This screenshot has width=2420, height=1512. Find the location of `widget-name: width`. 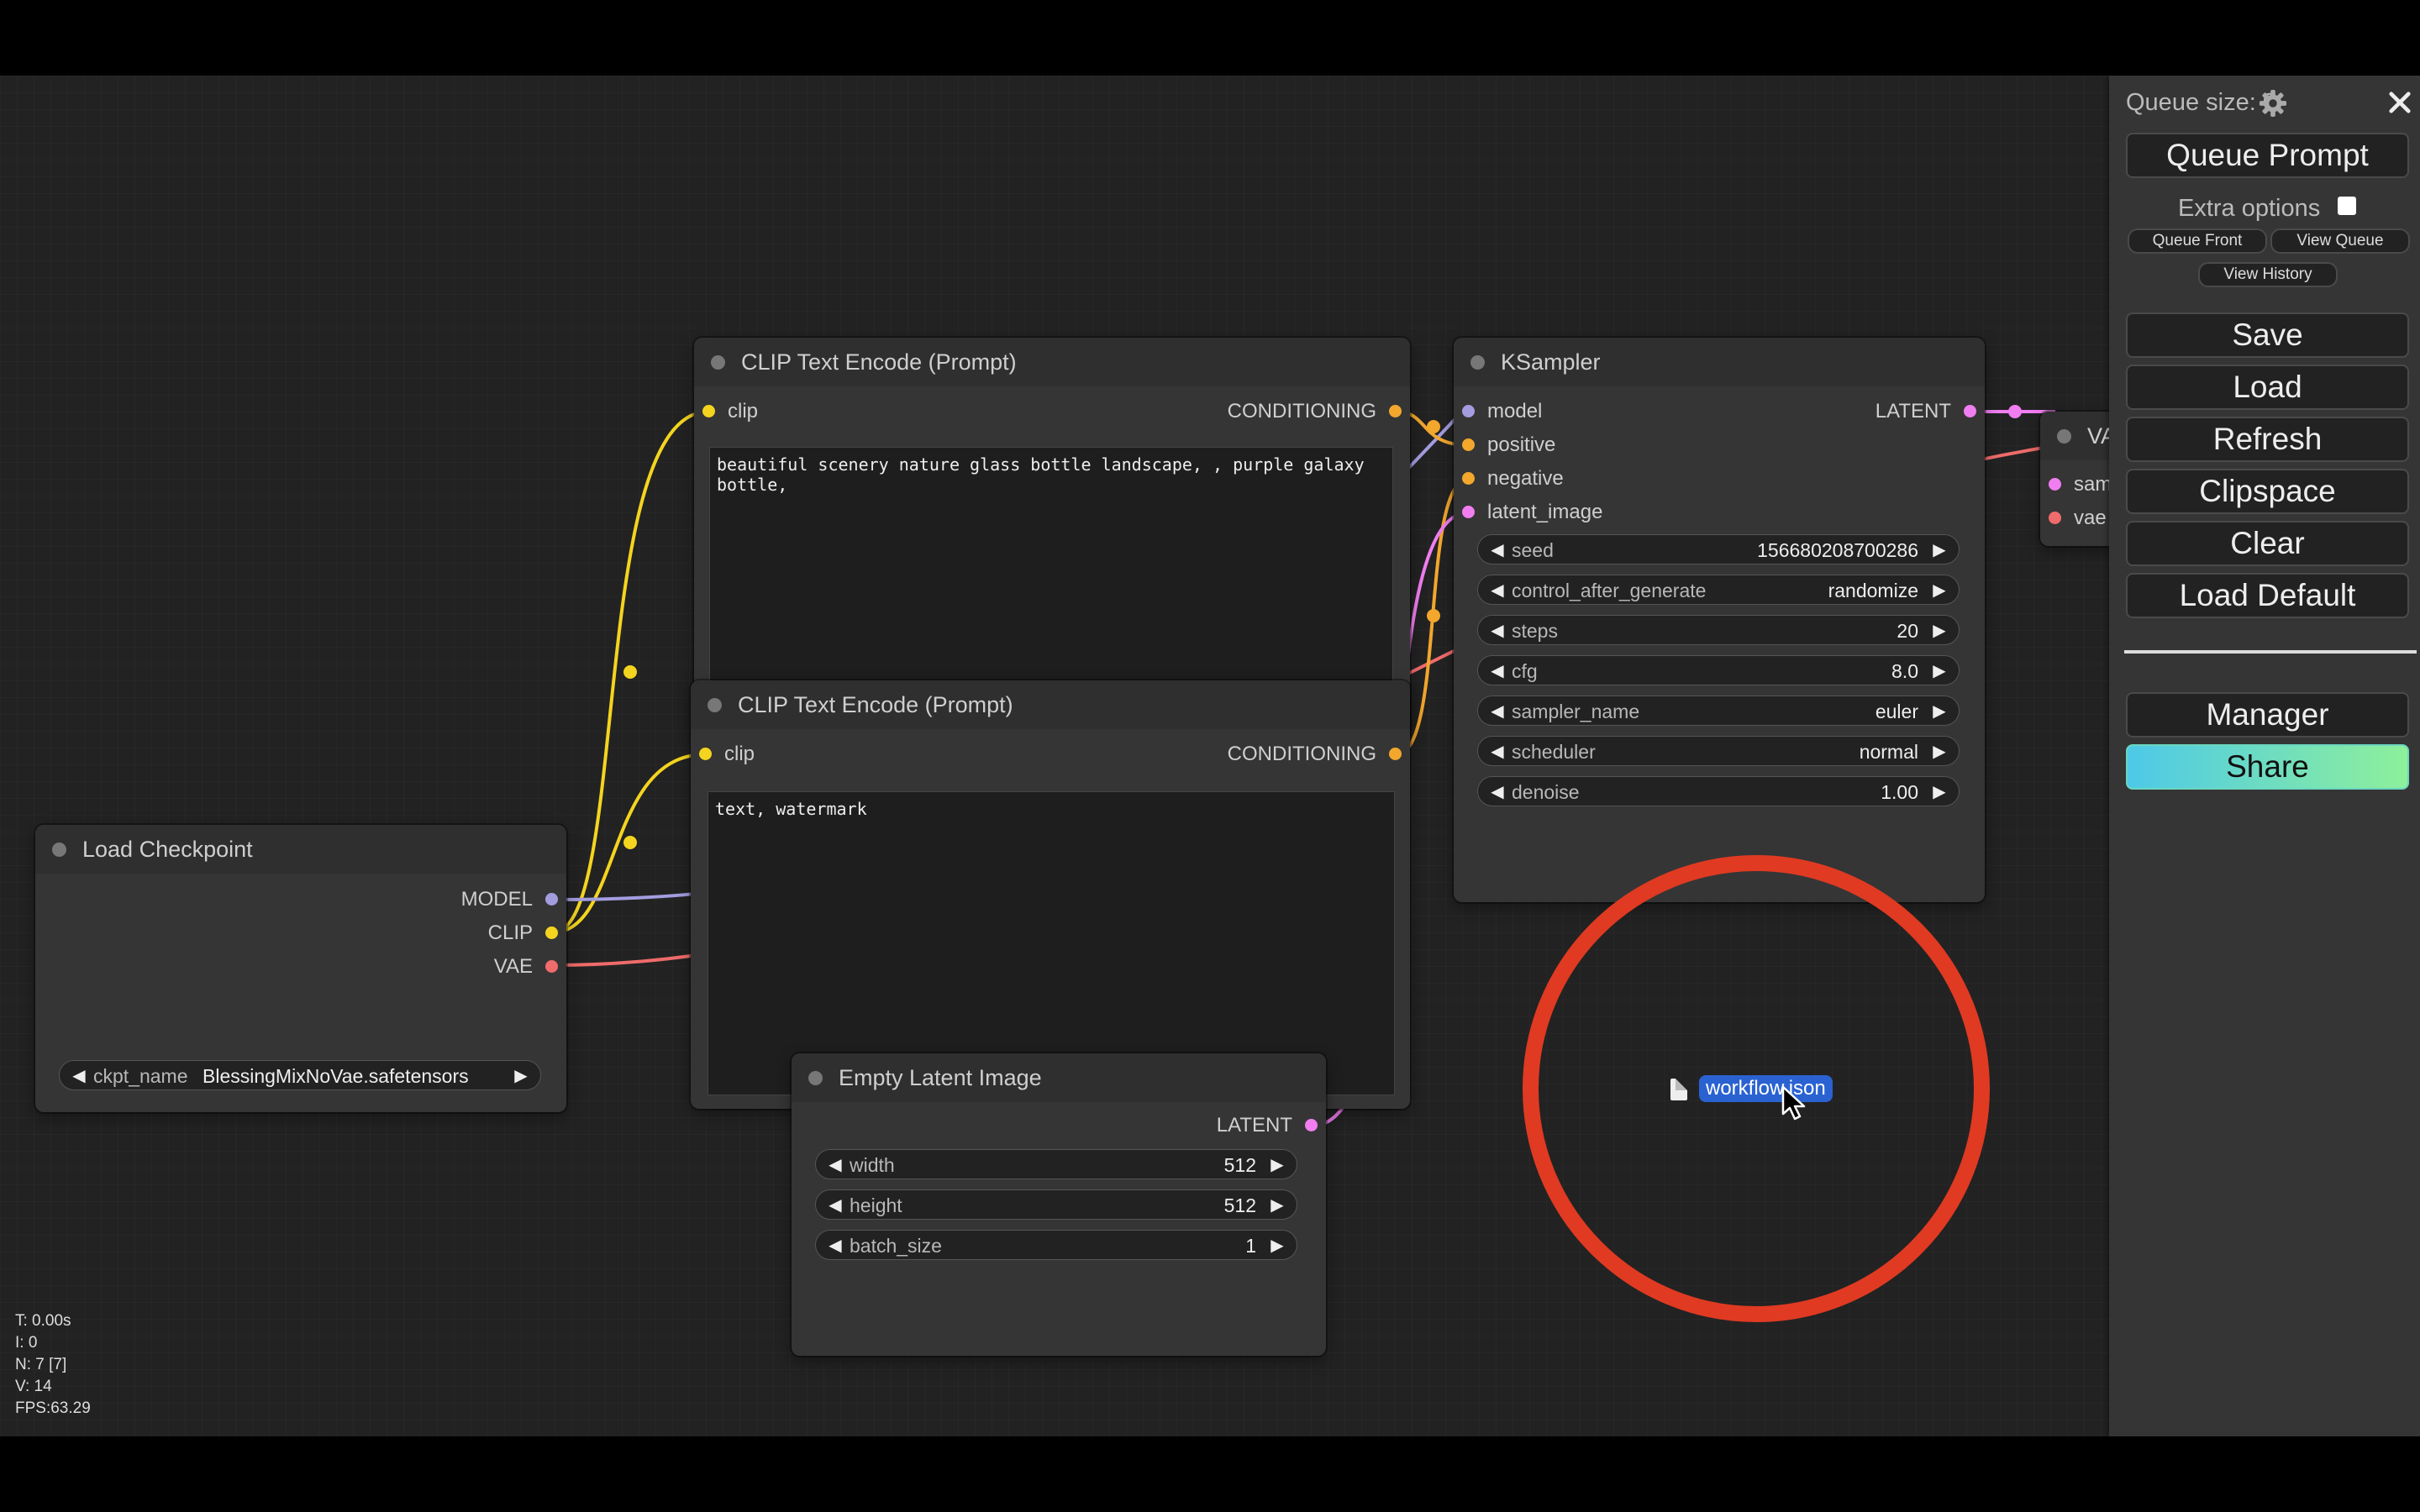

widget-name: width is located at coordinates (872, 1165).